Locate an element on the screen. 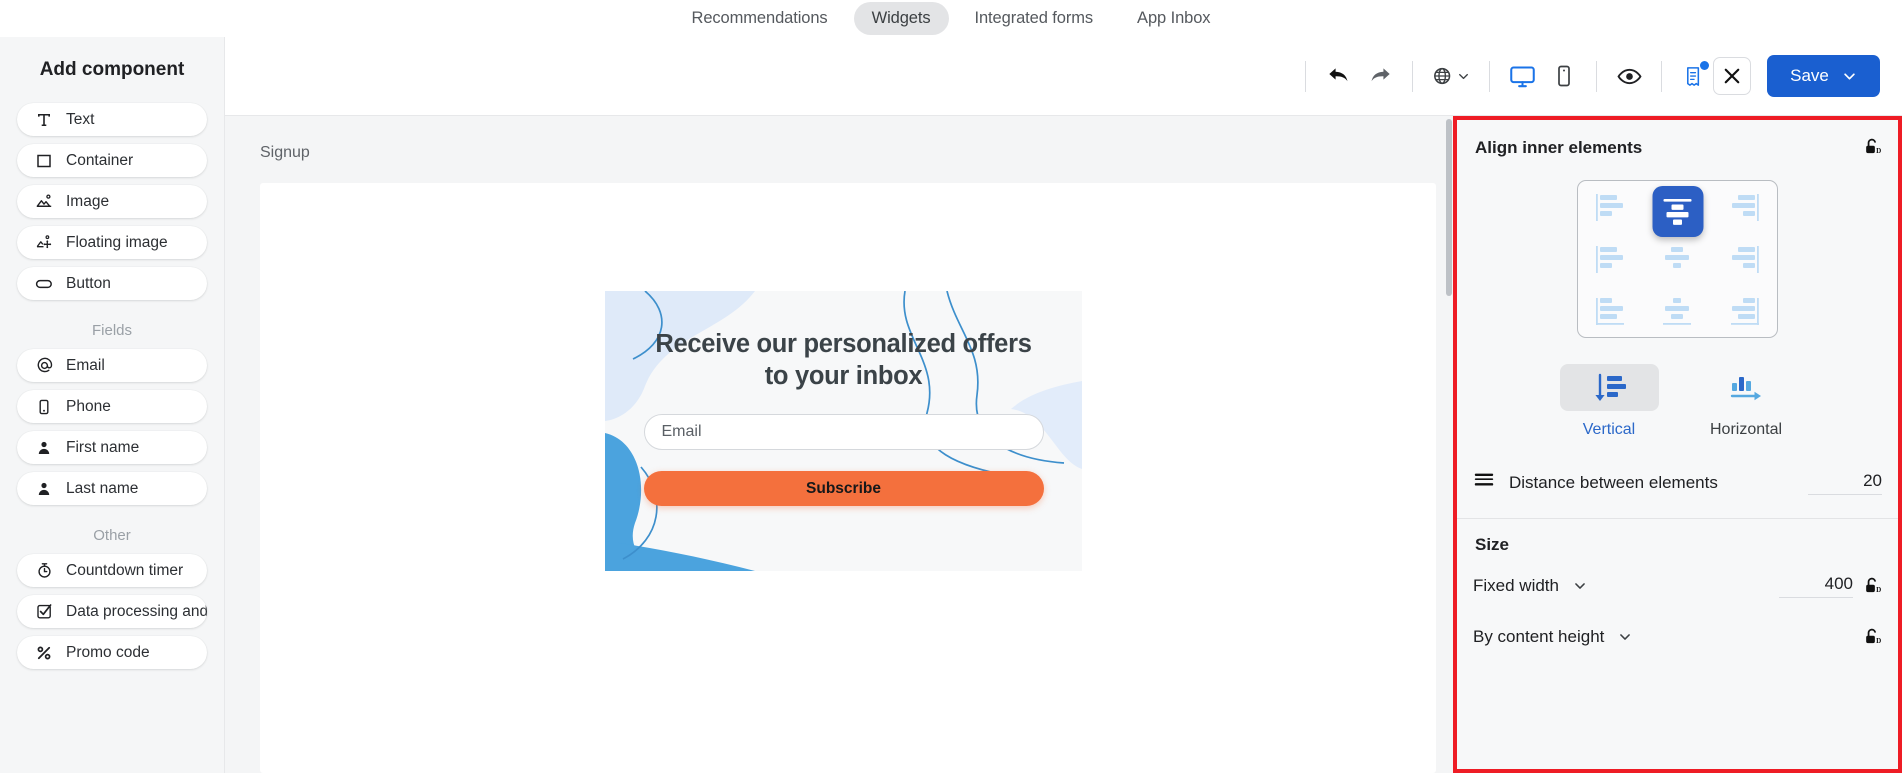 This screenshot has height=773, width=1902. close-button is located at coordinates (1732, 76).